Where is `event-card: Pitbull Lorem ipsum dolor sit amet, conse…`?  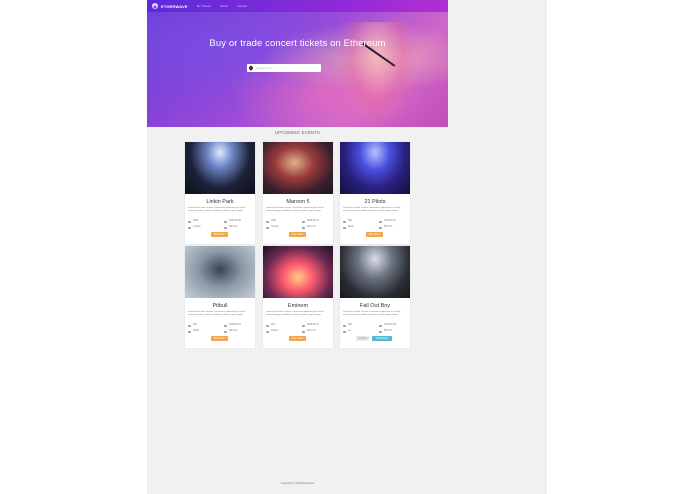
event-card: Pitbull Lorem ipsum dolor sit amet, conse… is located at coordinates (220, 297).